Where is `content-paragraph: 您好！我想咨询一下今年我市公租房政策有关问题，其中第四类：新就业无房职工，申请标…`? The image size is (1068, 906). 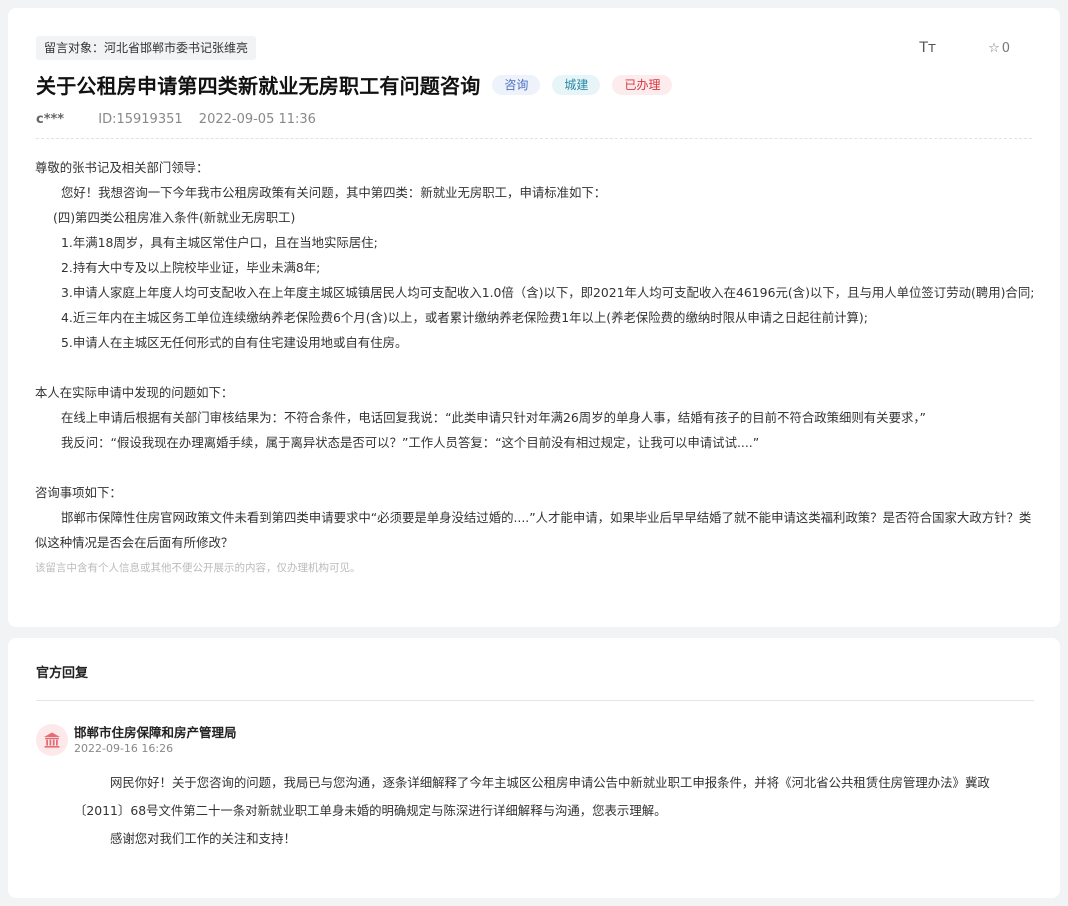
content-paragraph: 您好！我想咨询一下今年我市公租房政策有关问题，其中第四类：新就业无房职工，申请标… is located at coordinates (334, 192).